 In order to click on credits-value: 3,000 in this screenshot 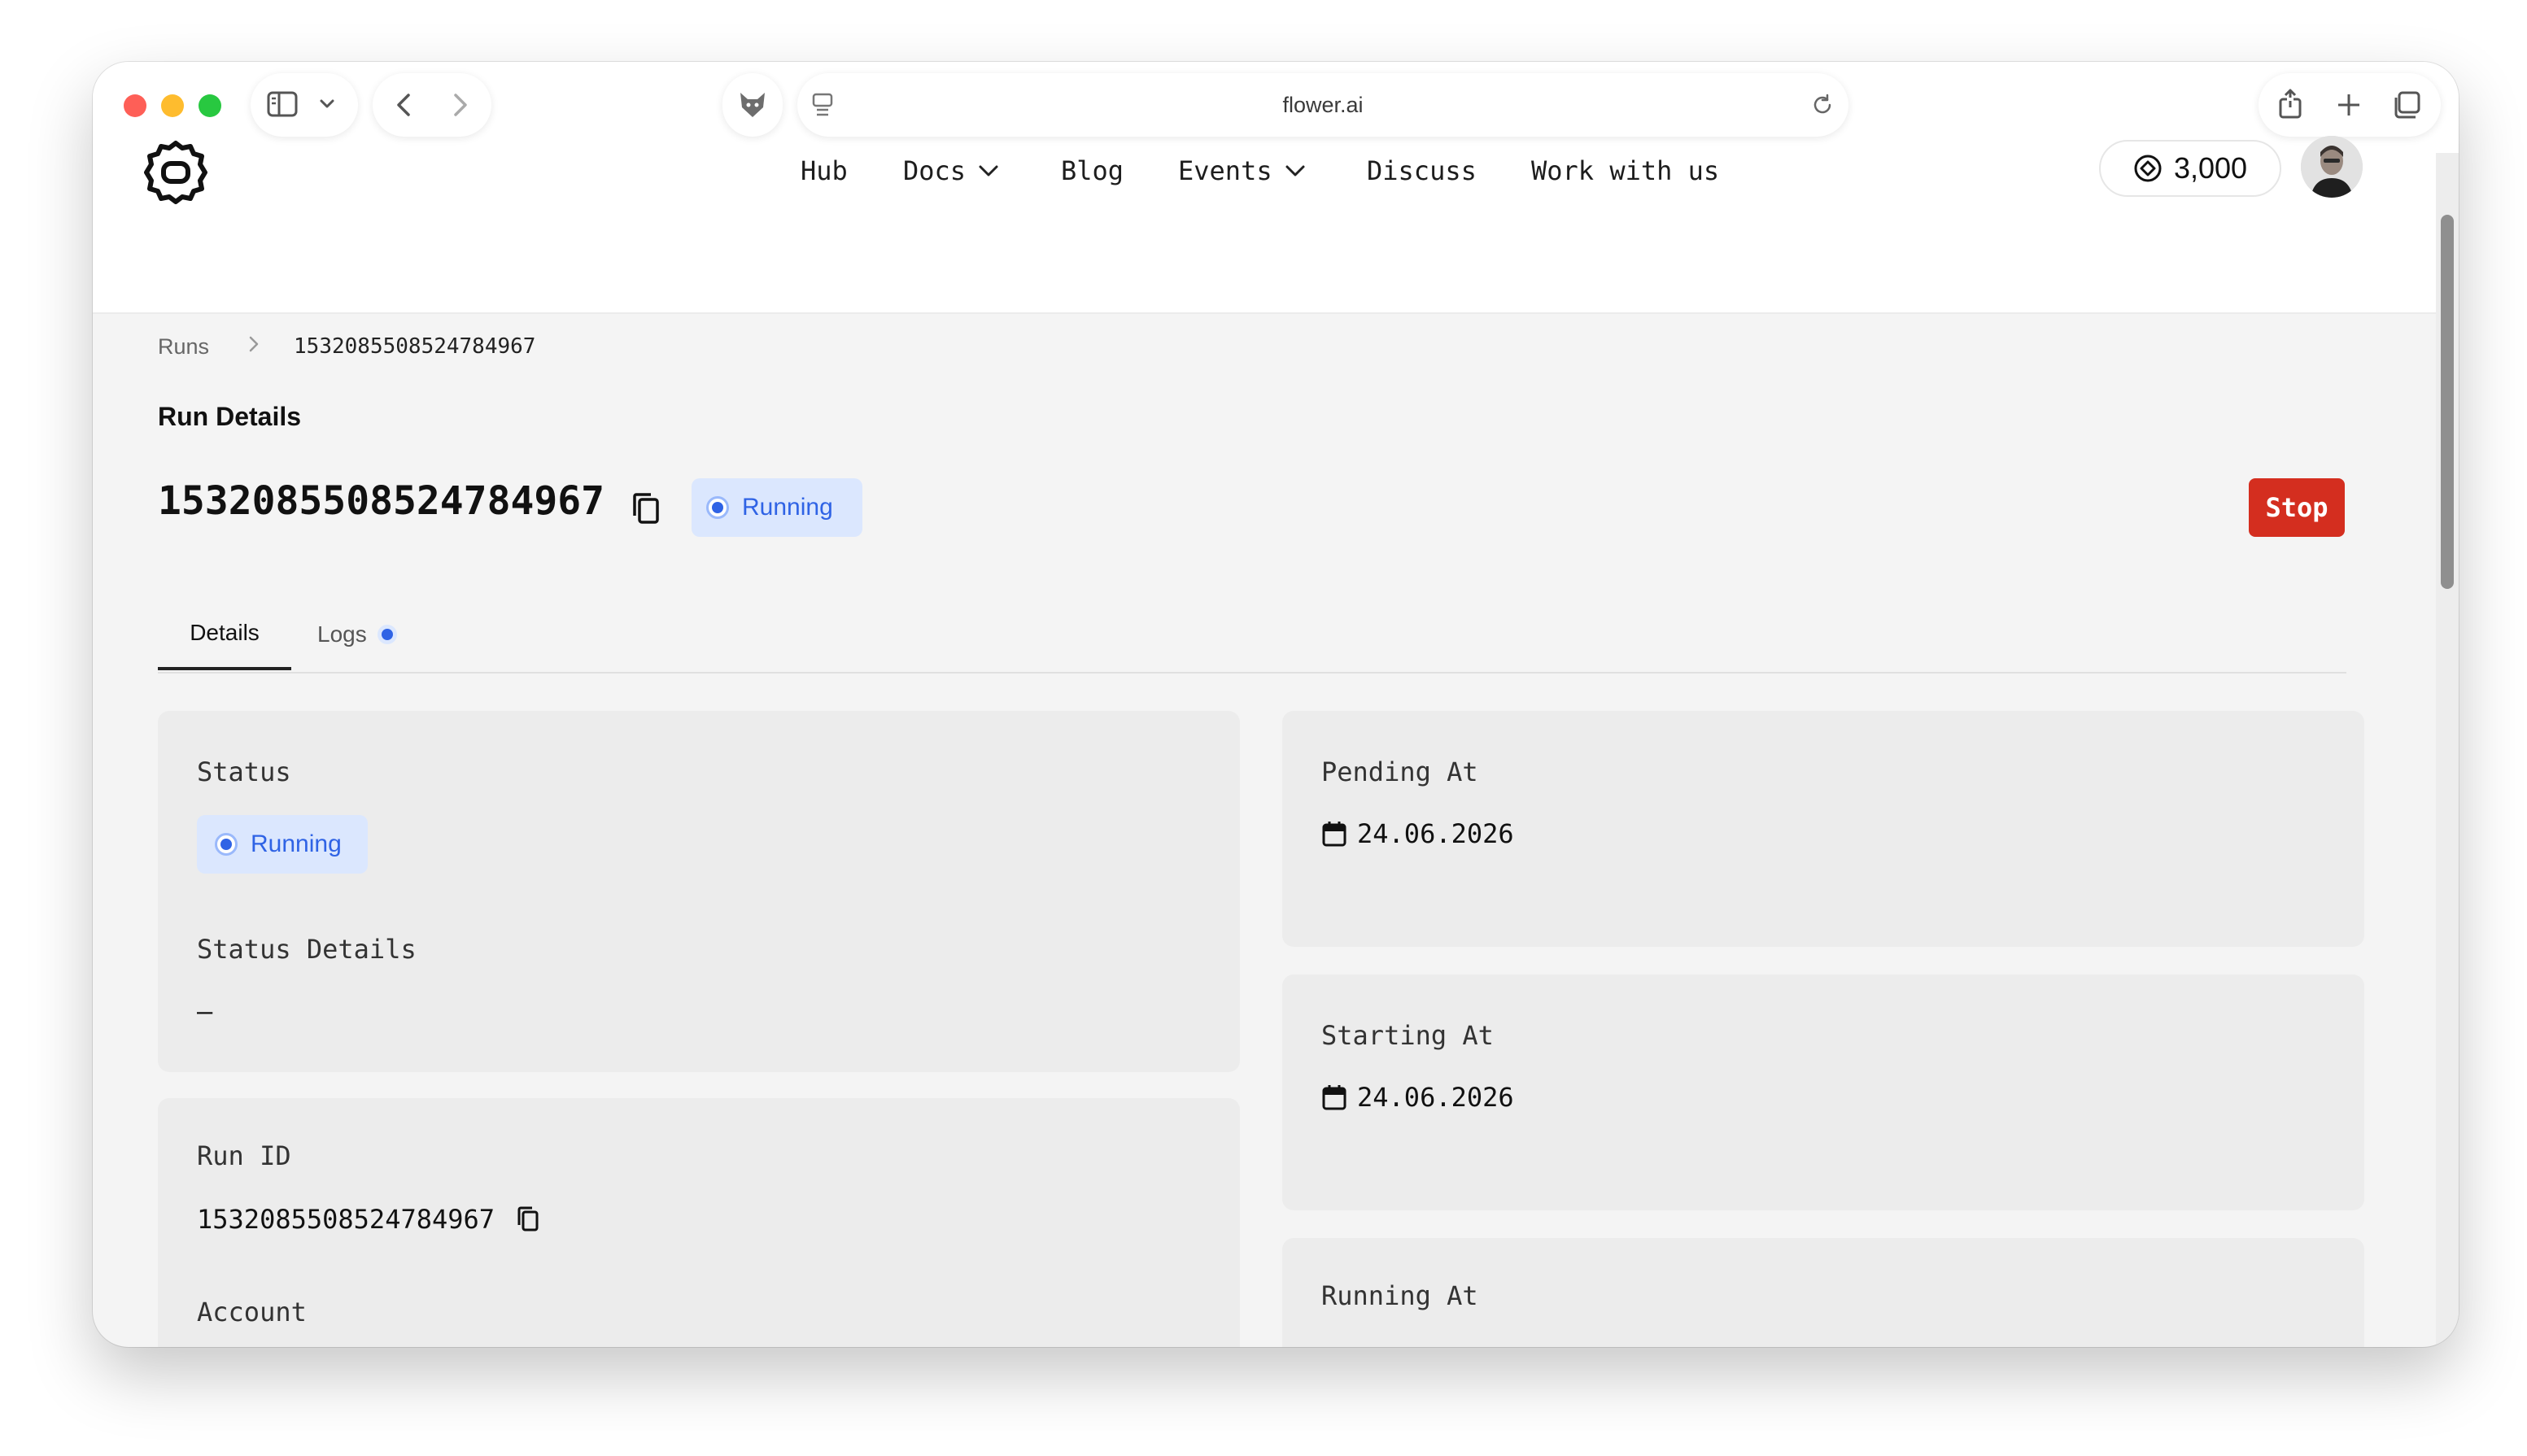, I will do `click(2210, 168)`.